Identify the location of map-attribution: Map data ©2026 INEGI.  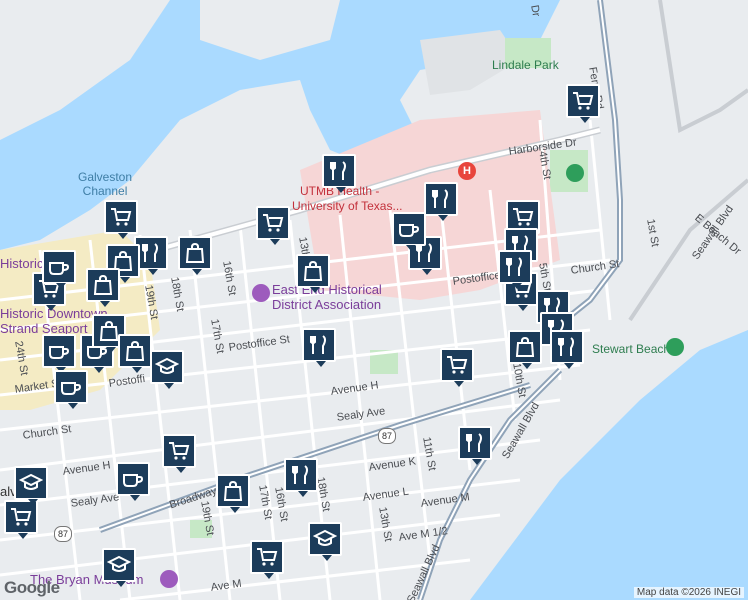
(688, 592).